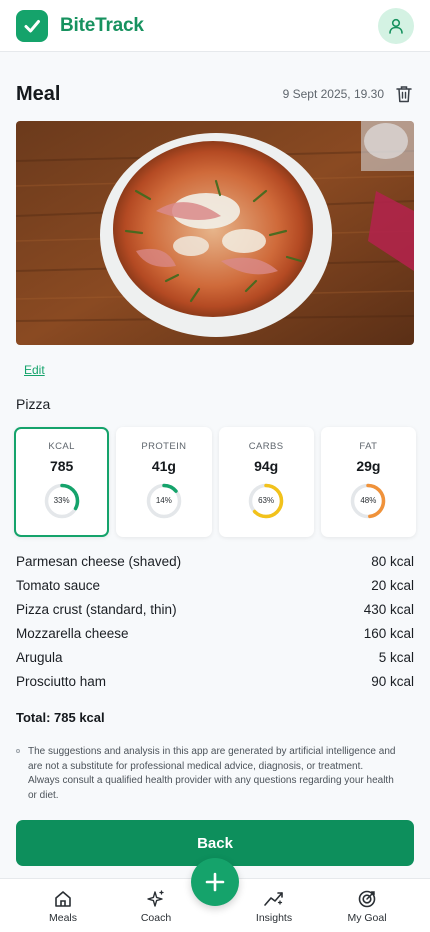 Image resolution: width=430 pixels, height=932 pixels. I want to click on meal-name: Pizza, so click(33, 404).